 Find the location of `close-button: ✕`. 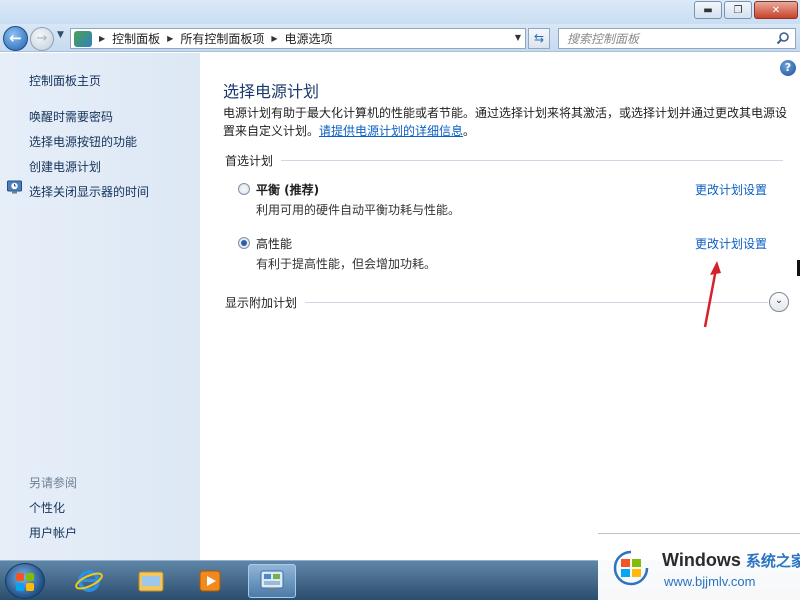

close-button: ✕ is located at coordinates (776, 10).